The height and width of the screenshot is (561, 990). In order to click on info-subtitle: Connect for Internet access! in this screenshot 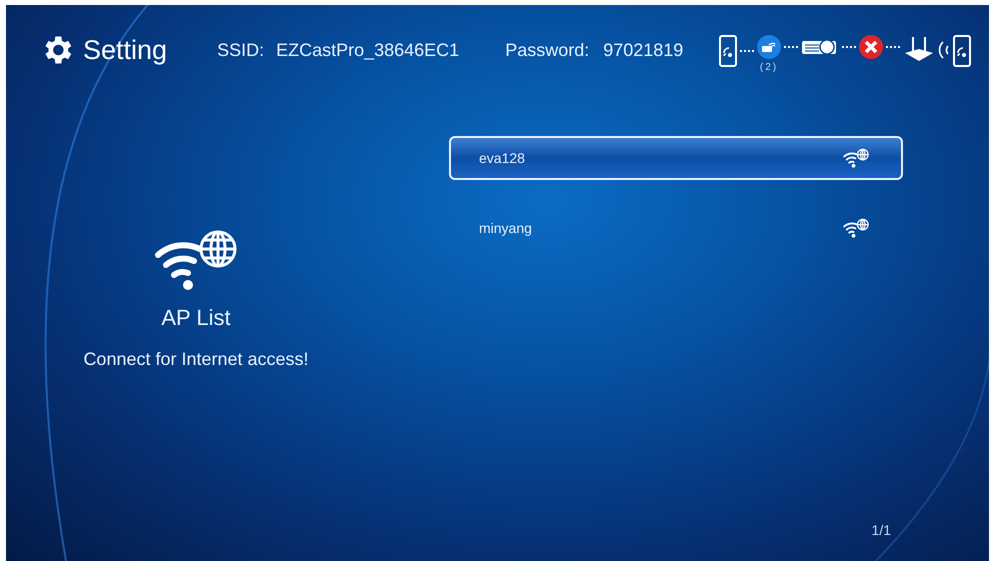, I will do `click(196, 359)`.